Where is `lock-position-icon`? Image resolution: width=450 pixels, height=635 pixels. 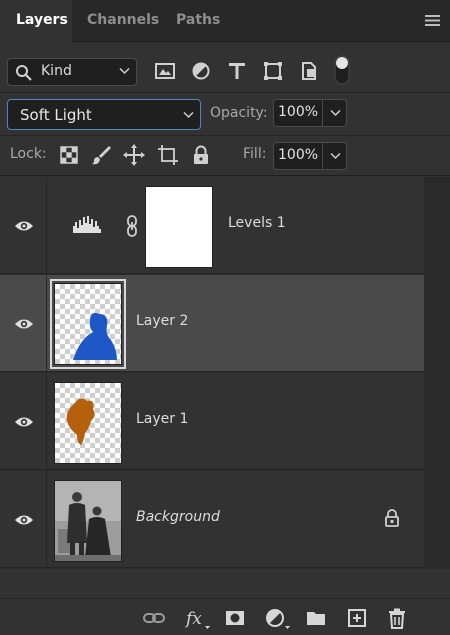
lock-position-icon is located at coordinates (134, 155).